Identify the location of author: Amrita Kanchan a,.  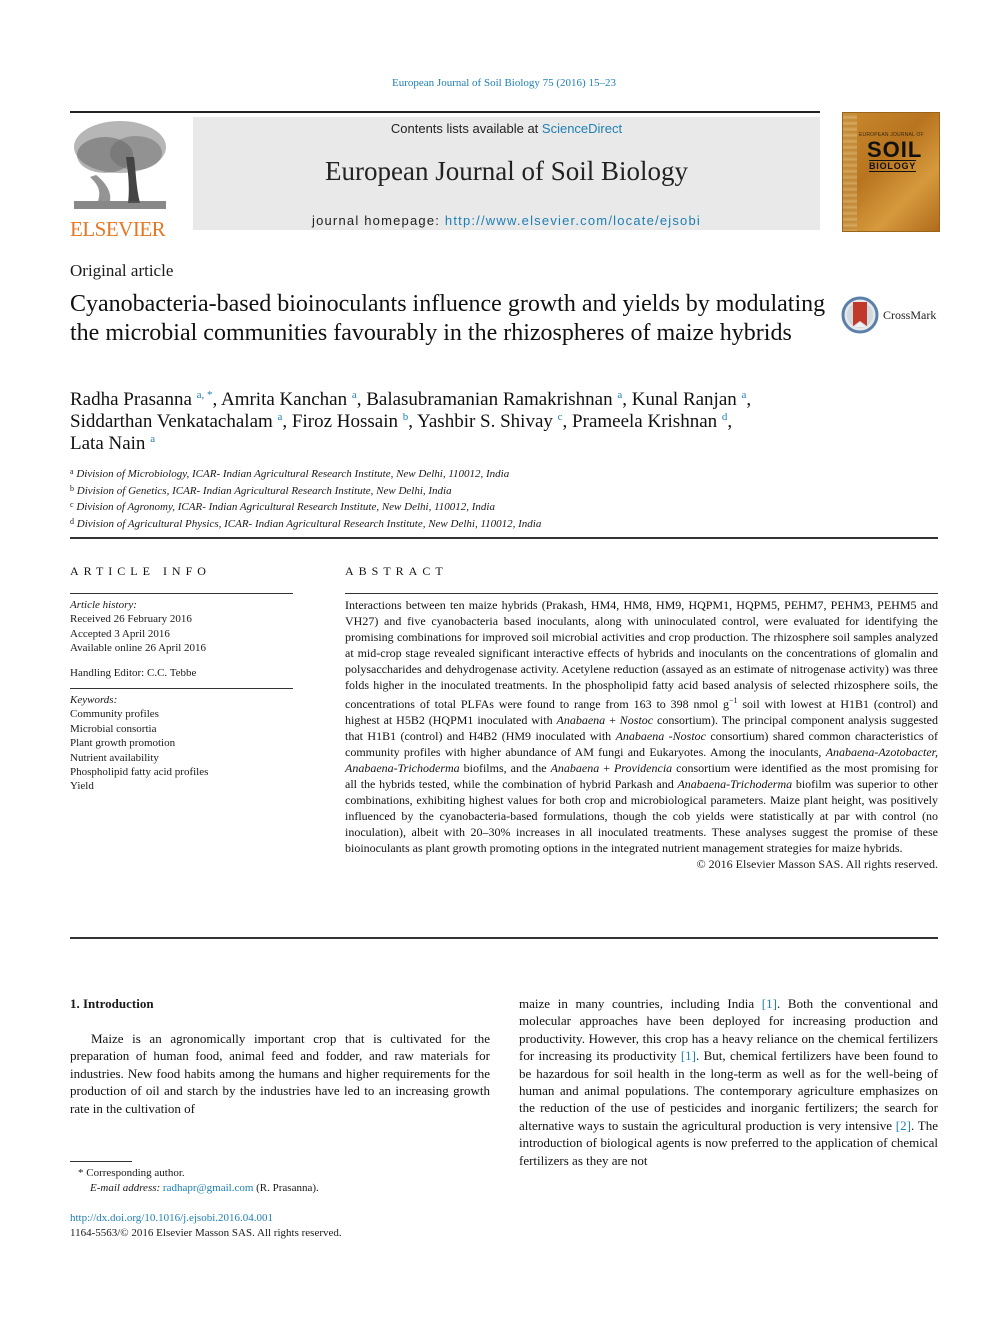
(293, 399).